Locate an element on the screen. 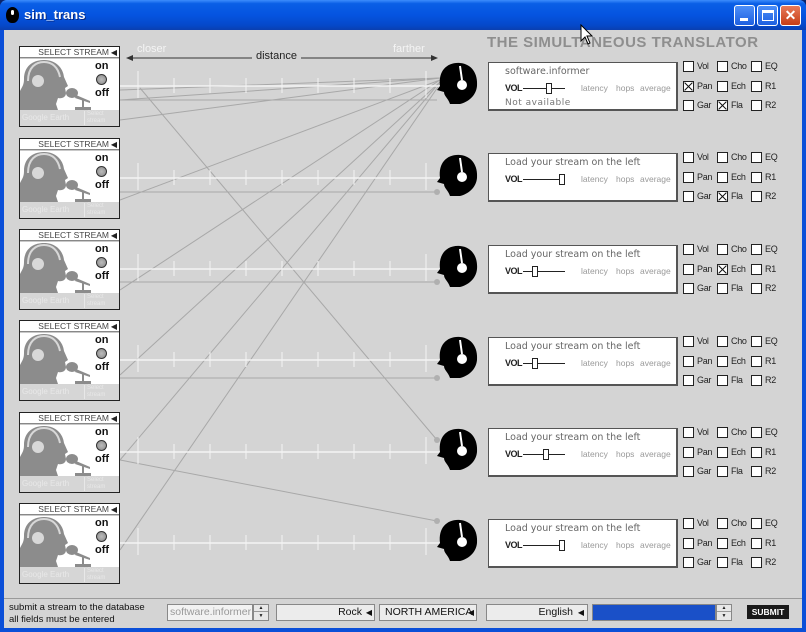  region-select: NORTH AMERICA ◀ is located at coordinates (428, 612).